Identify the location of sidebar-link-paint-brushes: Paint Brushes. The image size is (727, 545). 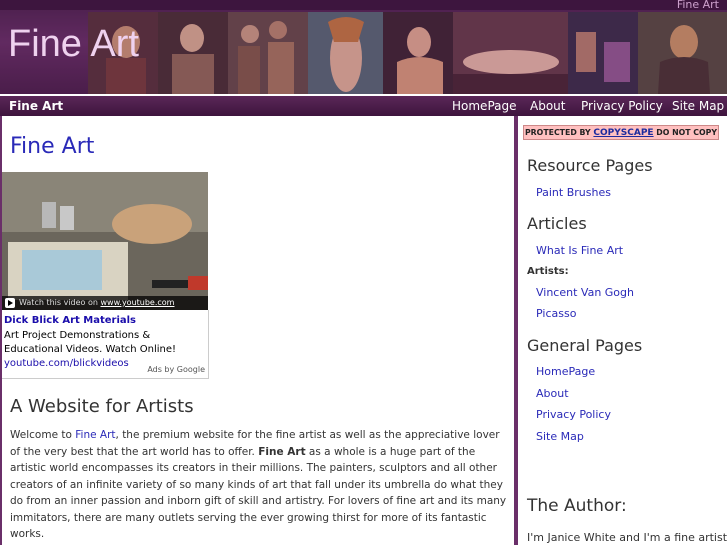
(573, 192).